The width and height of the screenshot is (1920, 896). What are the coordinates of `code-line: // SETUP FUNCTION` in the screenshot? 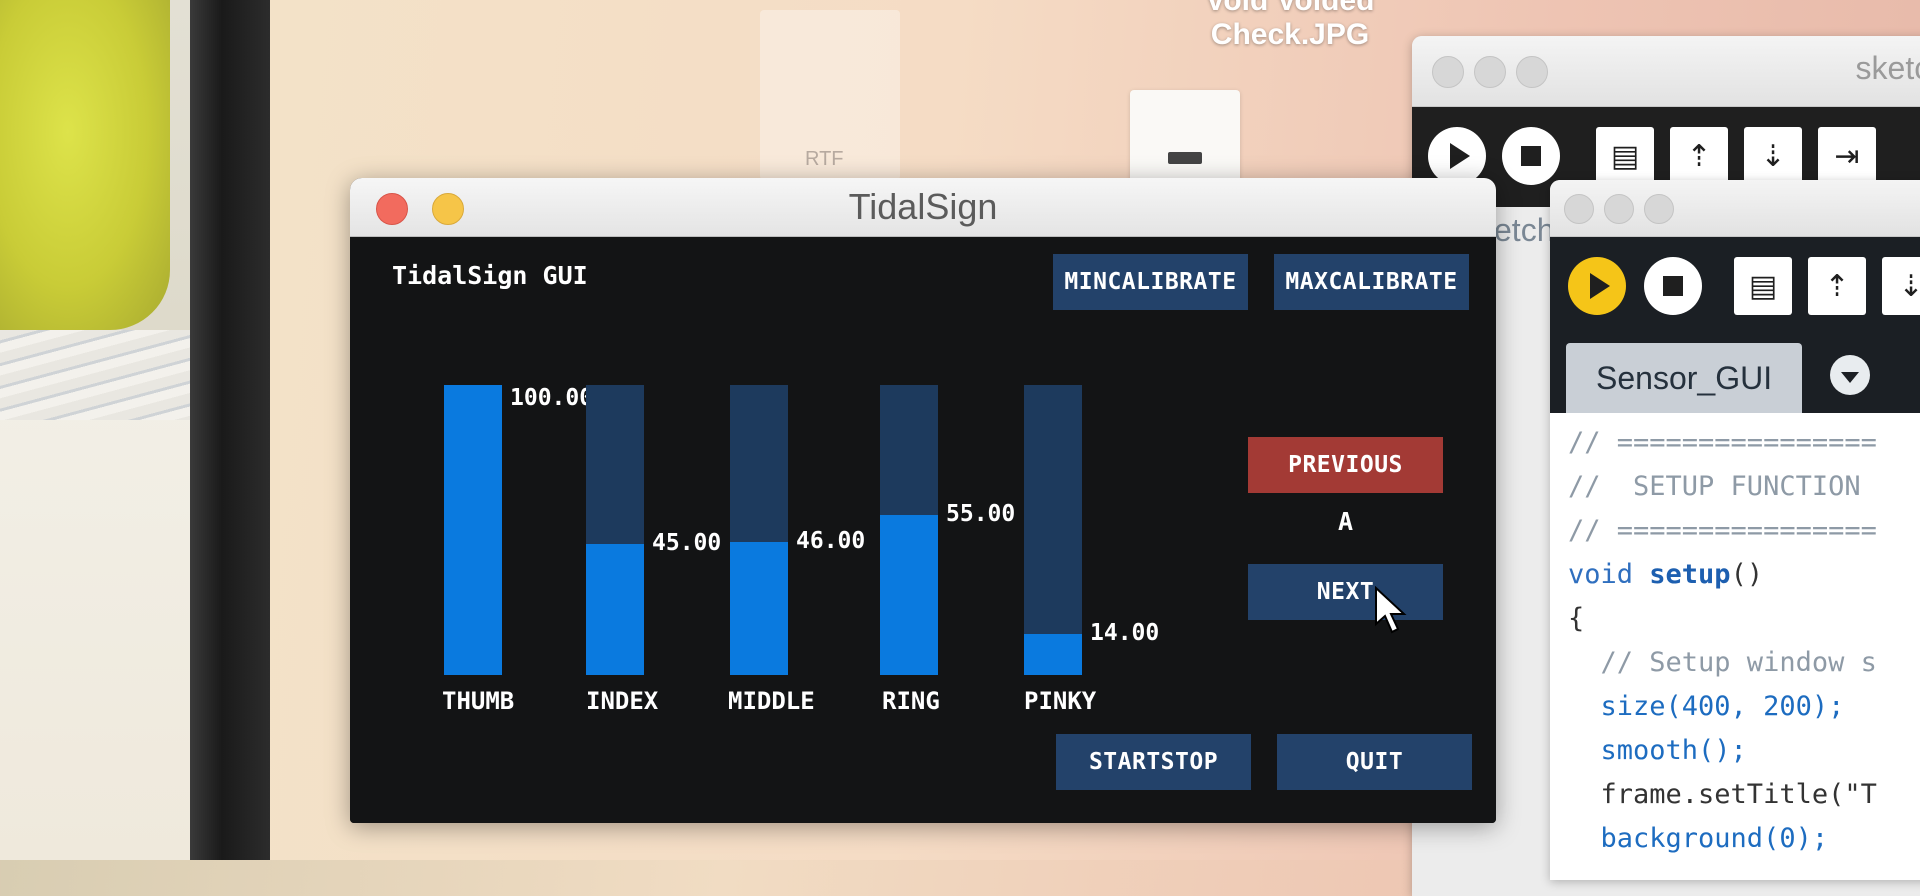 It's located at (1714, 486).